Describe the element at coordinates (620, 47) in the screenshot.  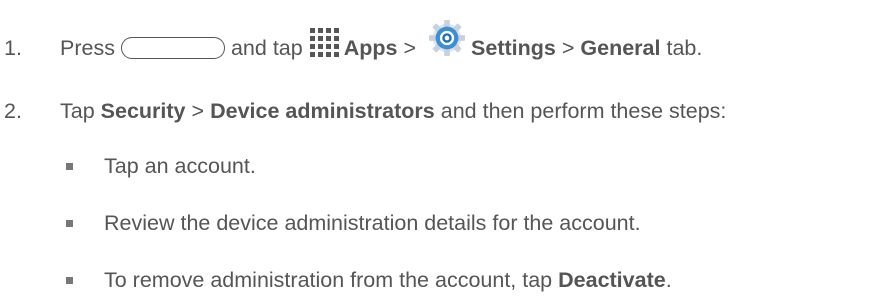
I see `general-label: General` at that location.